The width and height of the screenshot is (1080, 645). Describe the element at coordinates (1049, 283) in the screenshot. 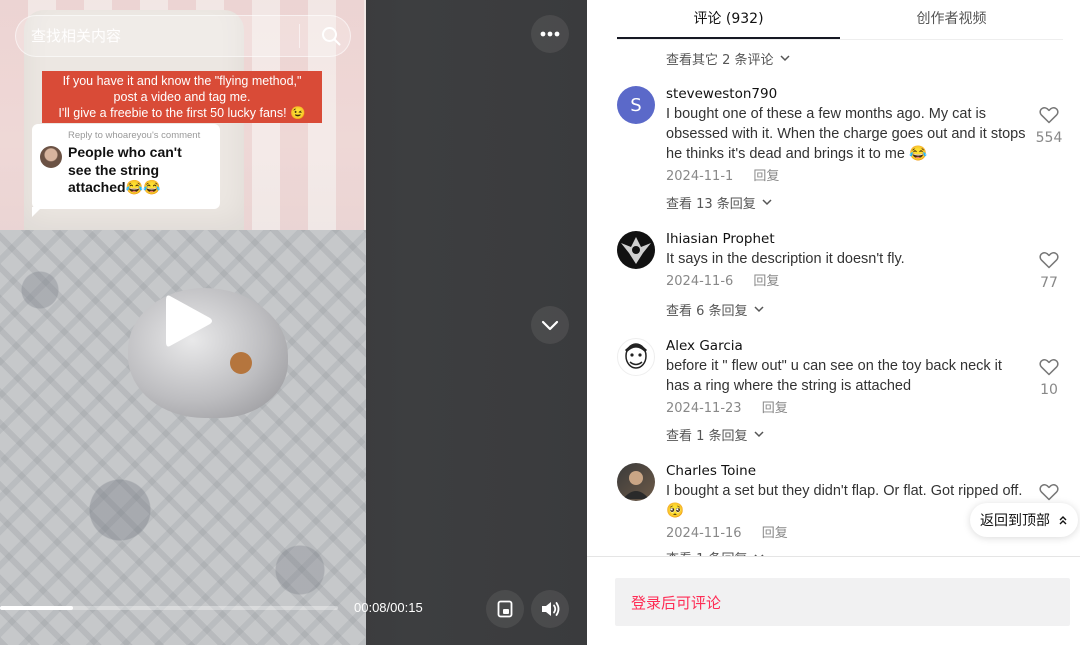

I see `like-count: 77` at that location.